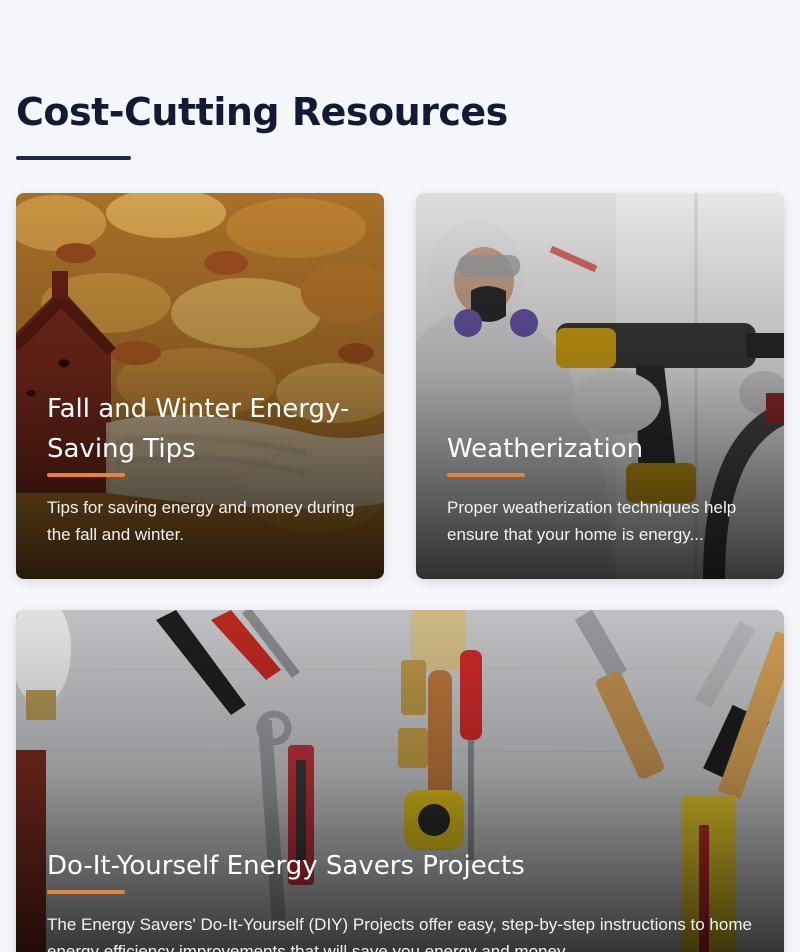 The height and width of the screenshot is (952, 800). What do you see at coordinates (73, 158) in the screenshot?
I see `title-underline` at bounding box center [73, 158].